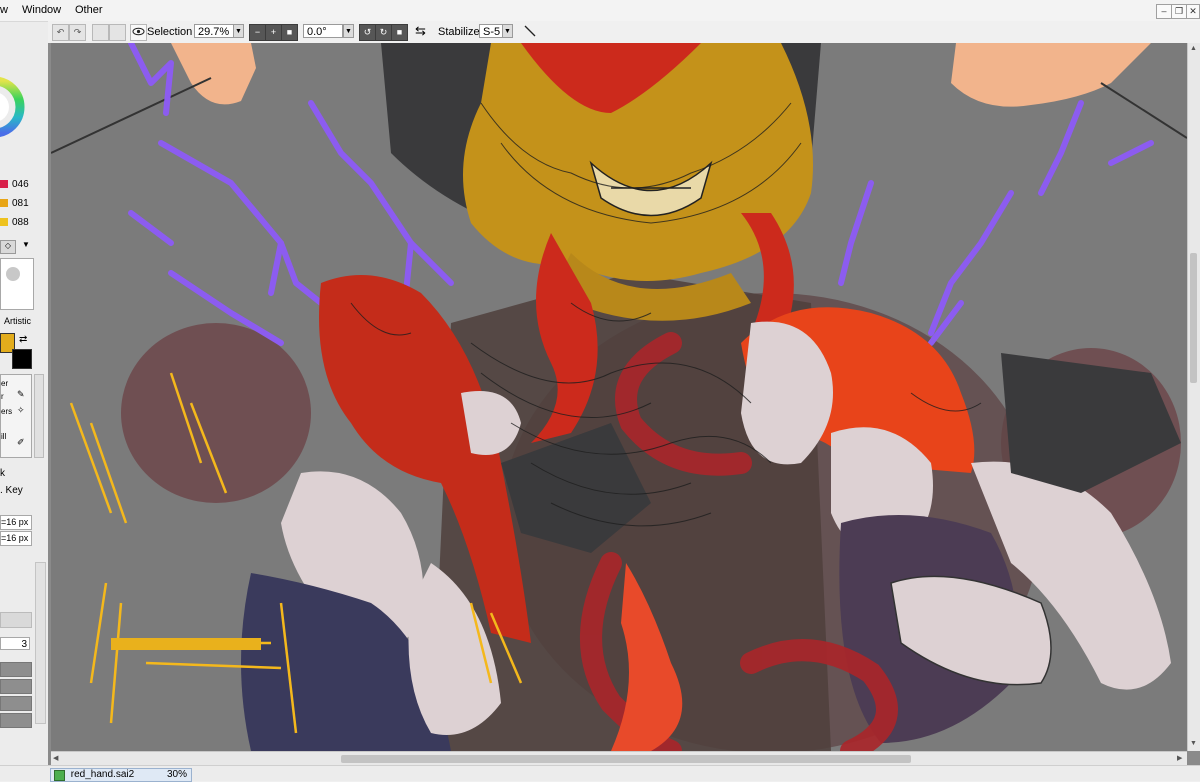  What do you see at coordinates (4, 383) in the screenshot?
I see `tool-label-1: er` at bounding box center [4, 383].